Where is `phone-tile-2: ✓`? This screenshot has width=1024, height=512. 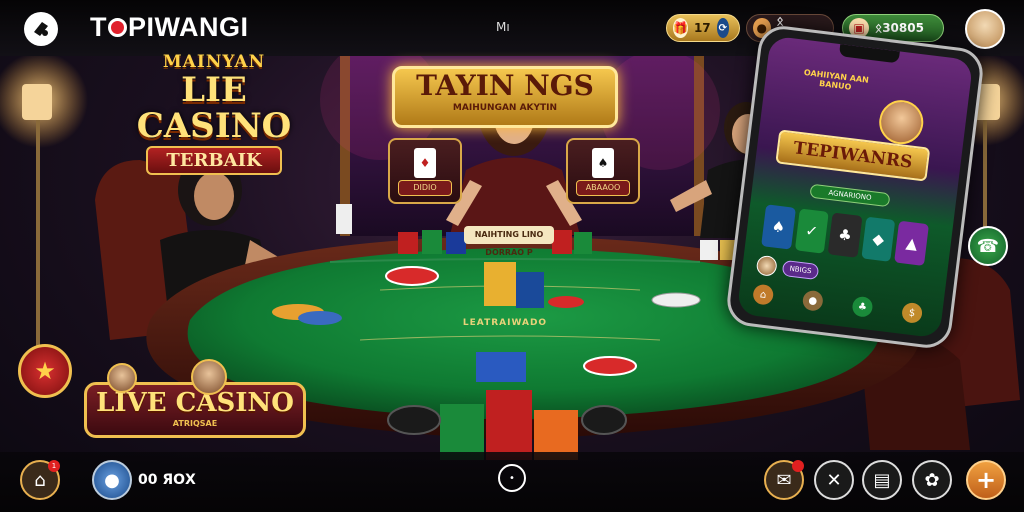
phone-tile-2: ✓ is located at coordinates (811, 231).